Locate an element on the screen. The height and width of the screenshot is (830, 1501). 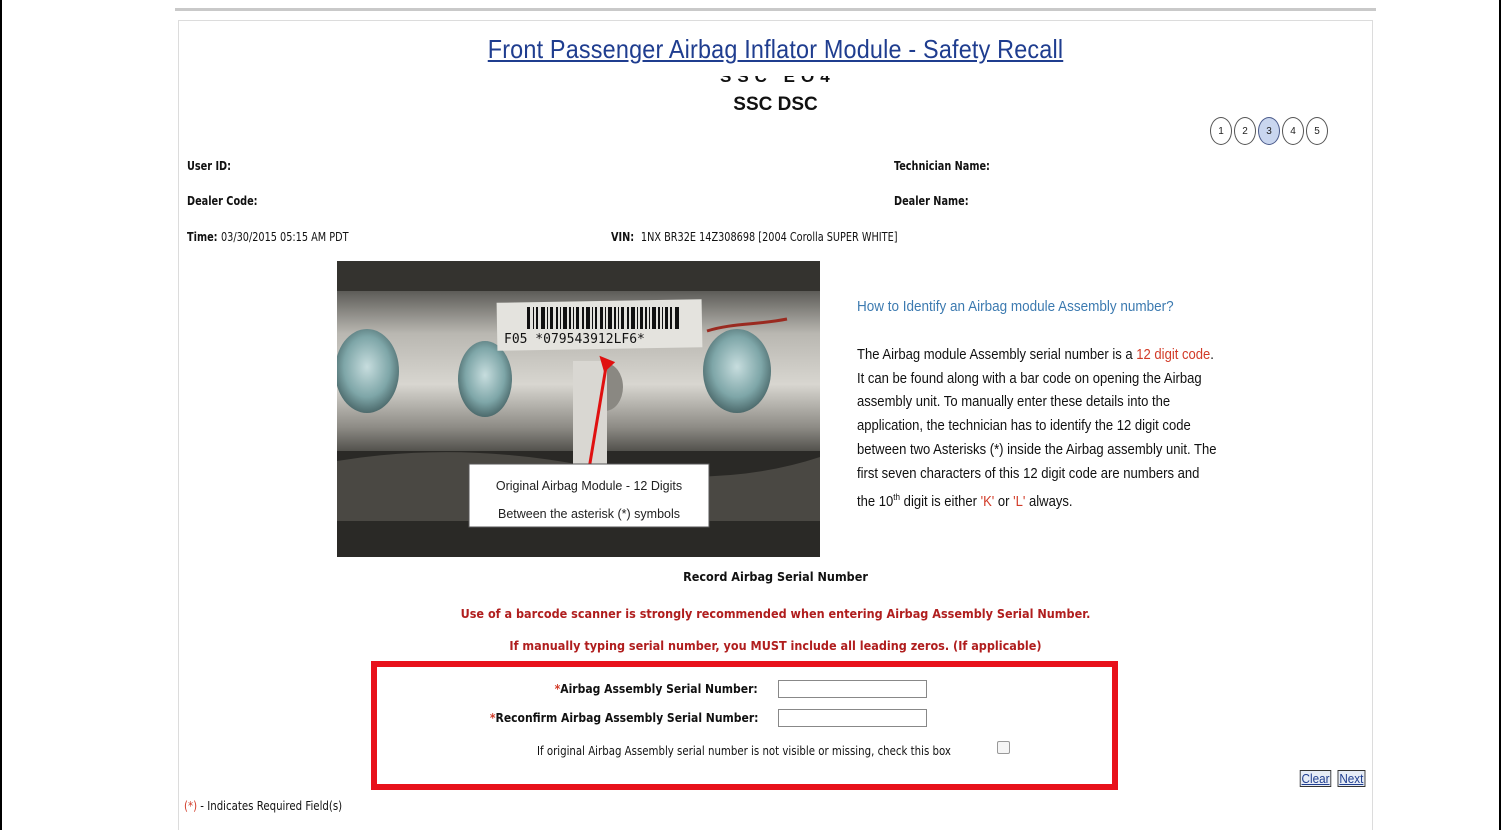
step-3-current: 3 is located at coordinates (1269, 131).